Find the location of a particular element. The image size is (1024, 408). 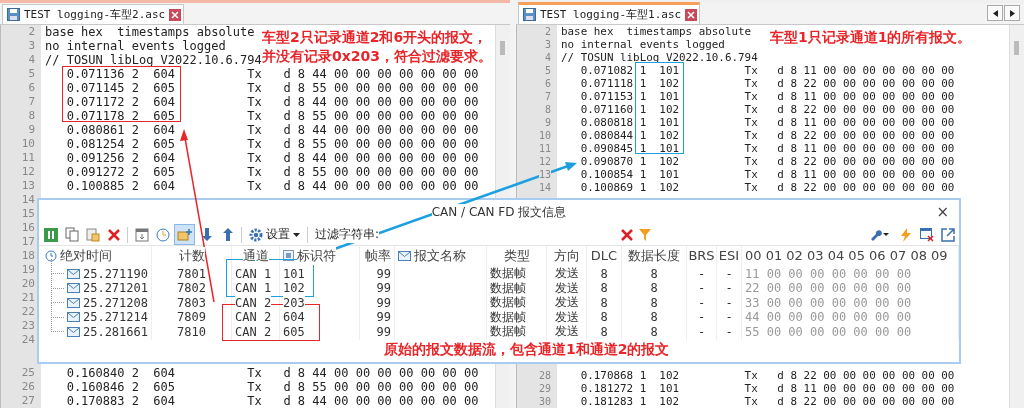

log-line: 0.071082 1 101 Tx d 8 11 00 00 00 00 00 00 00 is located at coordinates (767, 70).